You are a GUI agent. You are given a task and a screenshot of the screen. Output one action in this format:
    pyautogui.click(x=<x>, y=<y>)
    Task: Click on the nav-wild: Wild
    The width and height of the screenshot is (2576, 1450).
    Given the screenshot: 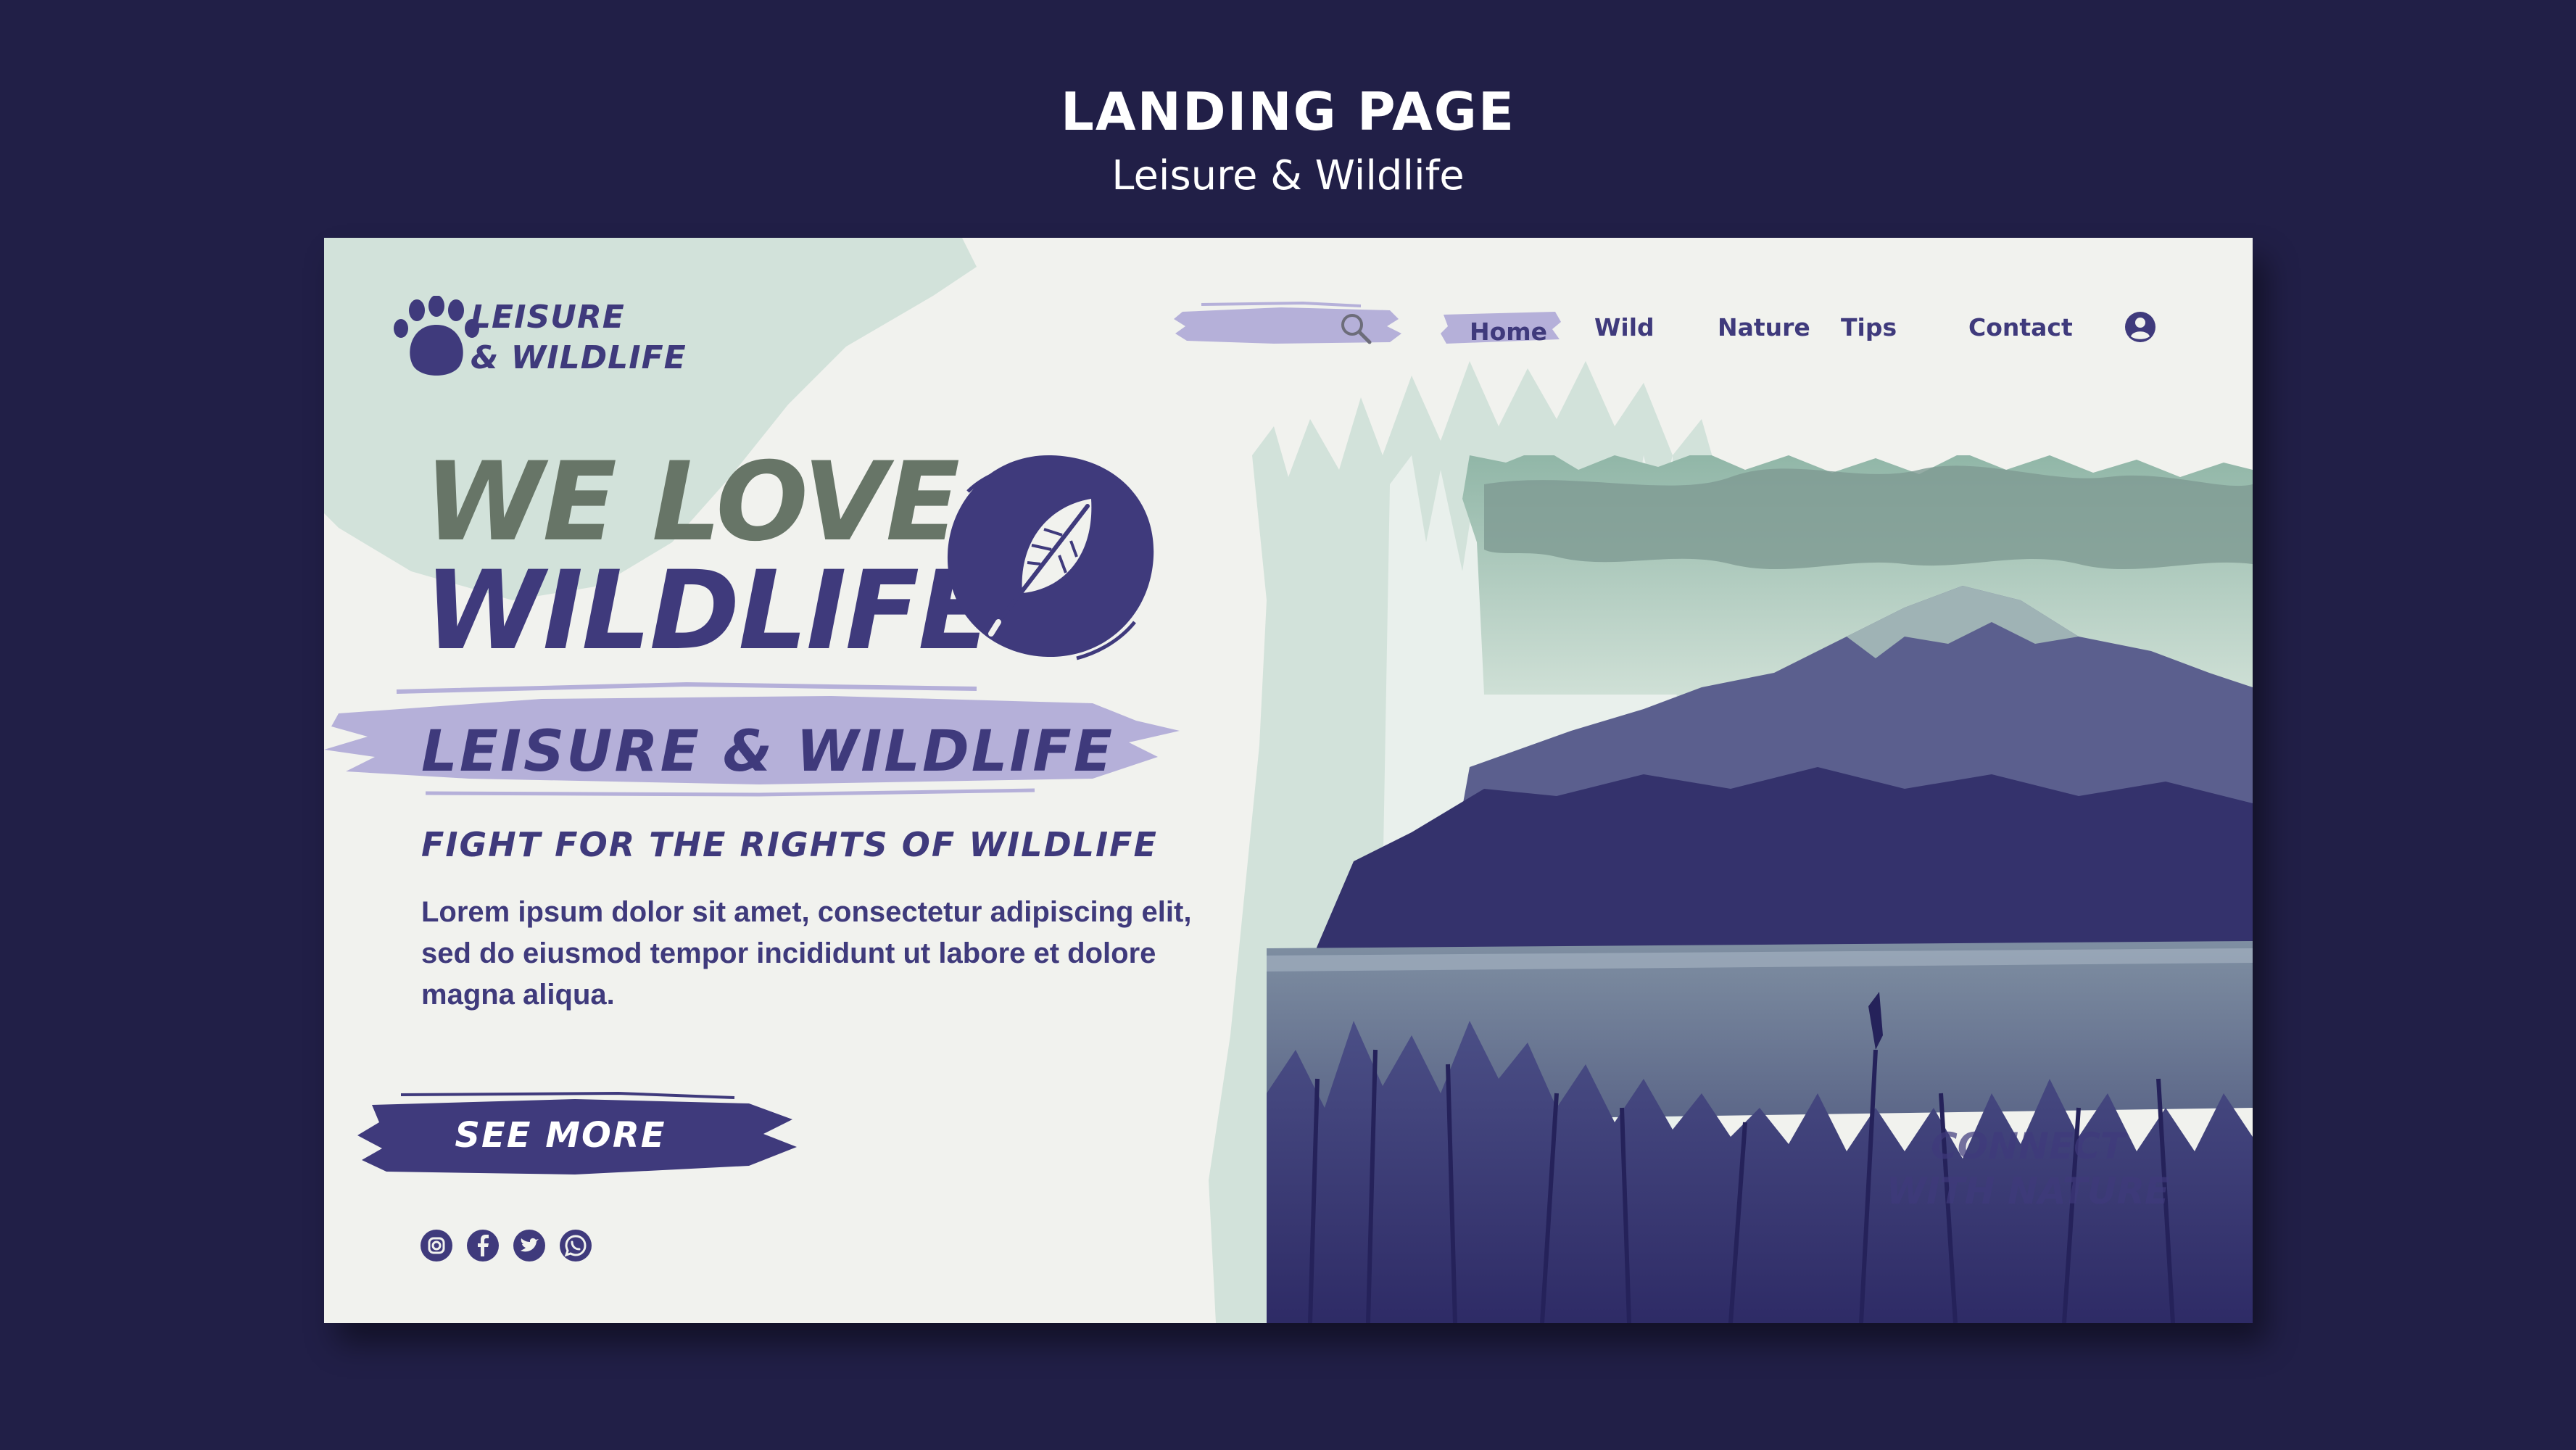 What is the action you would take?
    pyautogui.click(x=1624, y=327)
    